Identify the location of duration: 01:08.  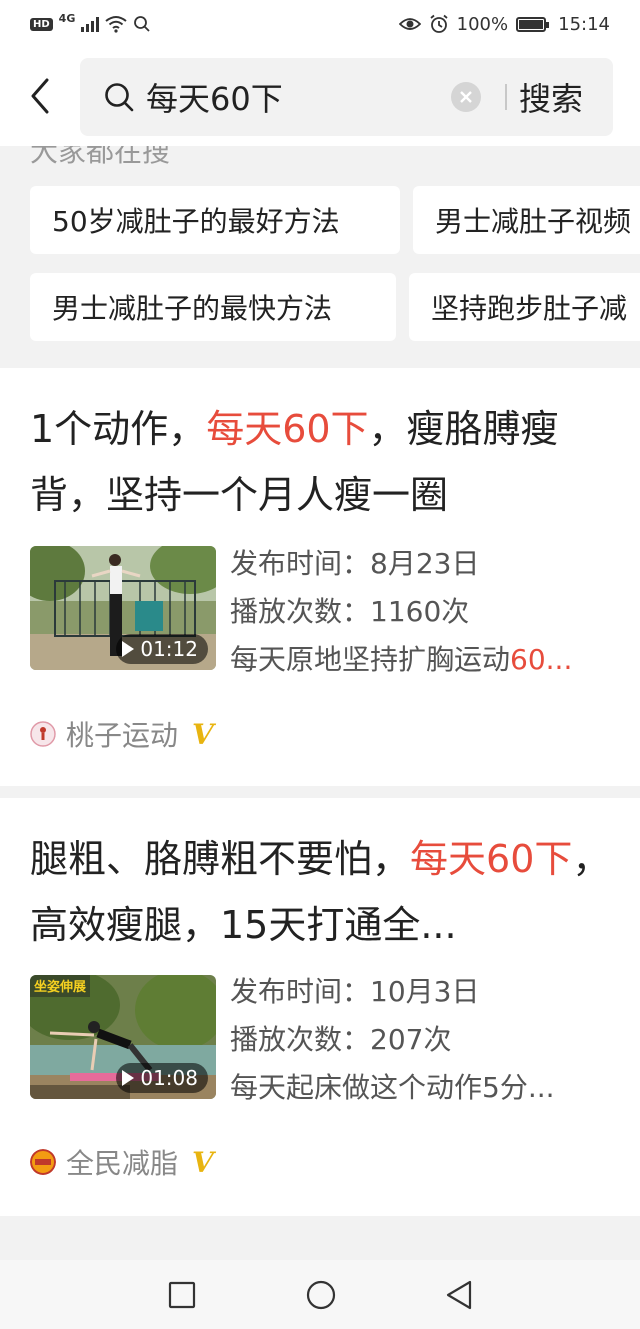
(169, 1078).